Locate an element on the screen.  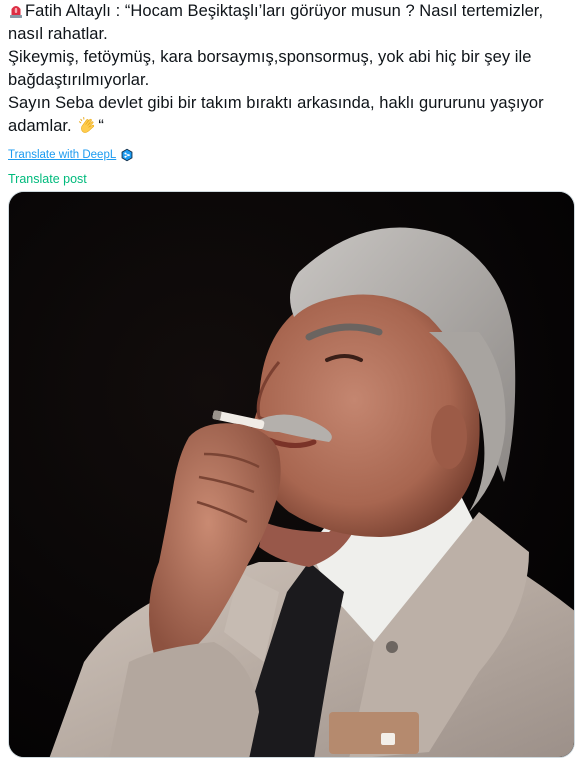
translate-with-deepl-link: Translate with DeepL is located at coordinates (62, 155).